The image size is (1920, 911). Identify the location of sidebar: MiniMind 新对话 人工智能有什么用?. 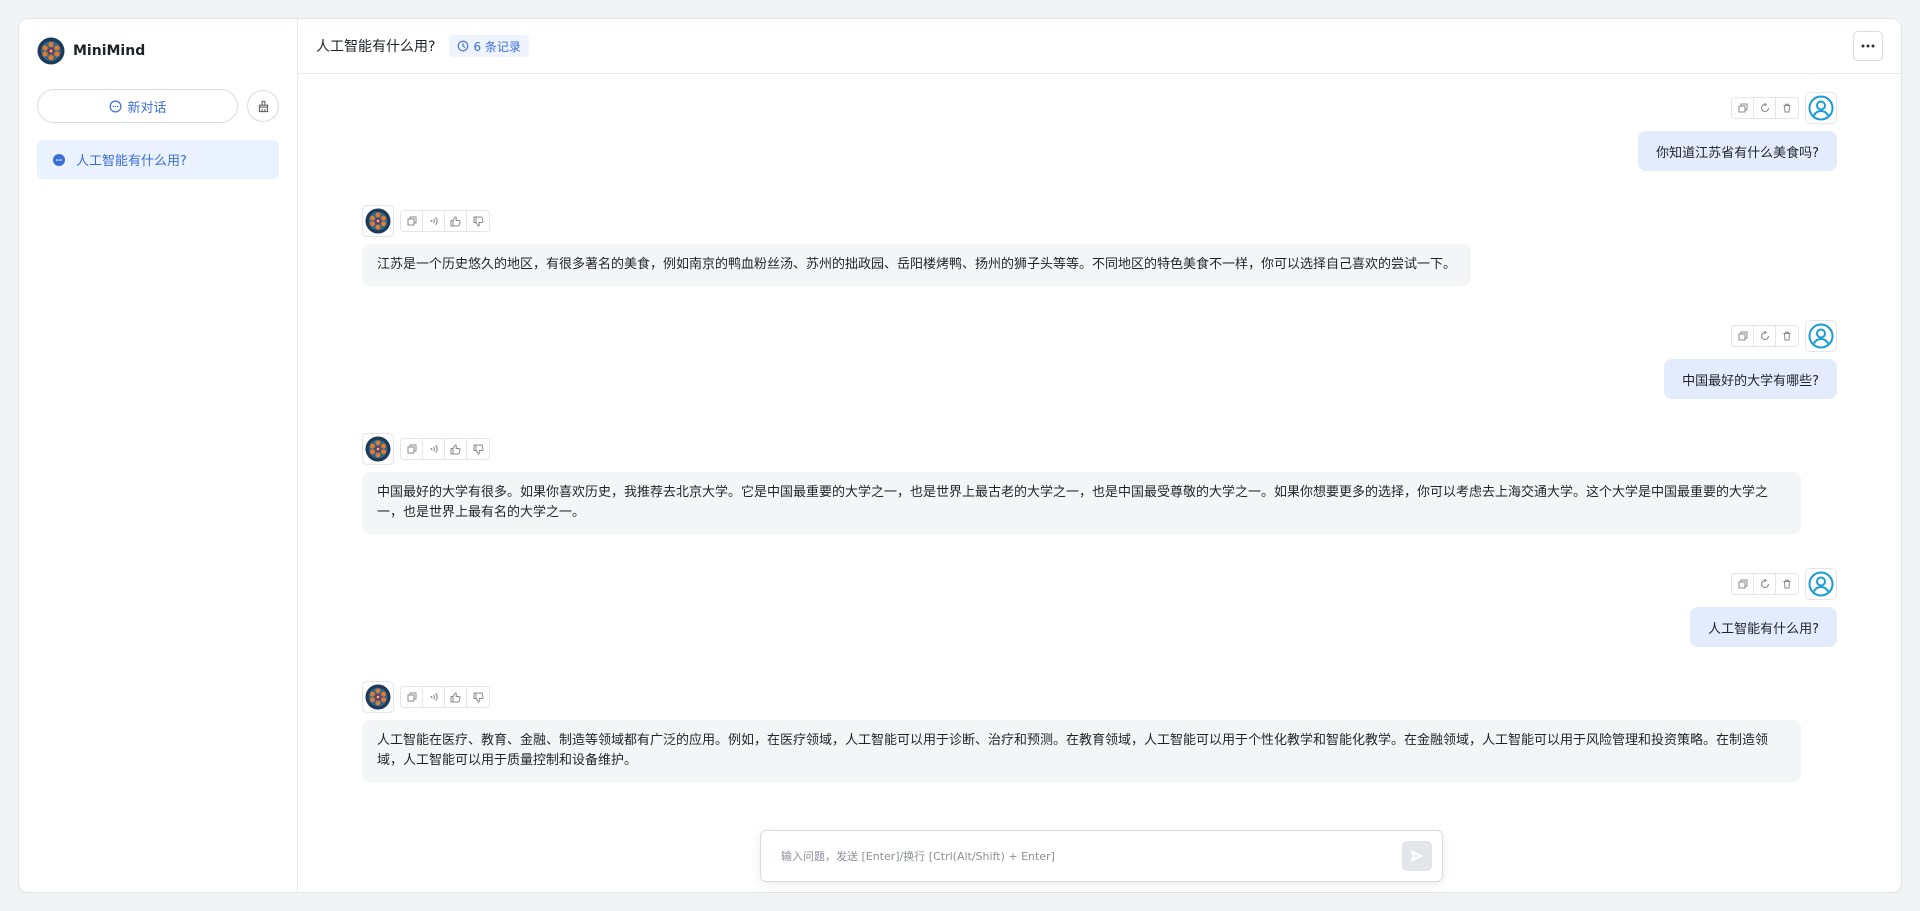
(158, 455).